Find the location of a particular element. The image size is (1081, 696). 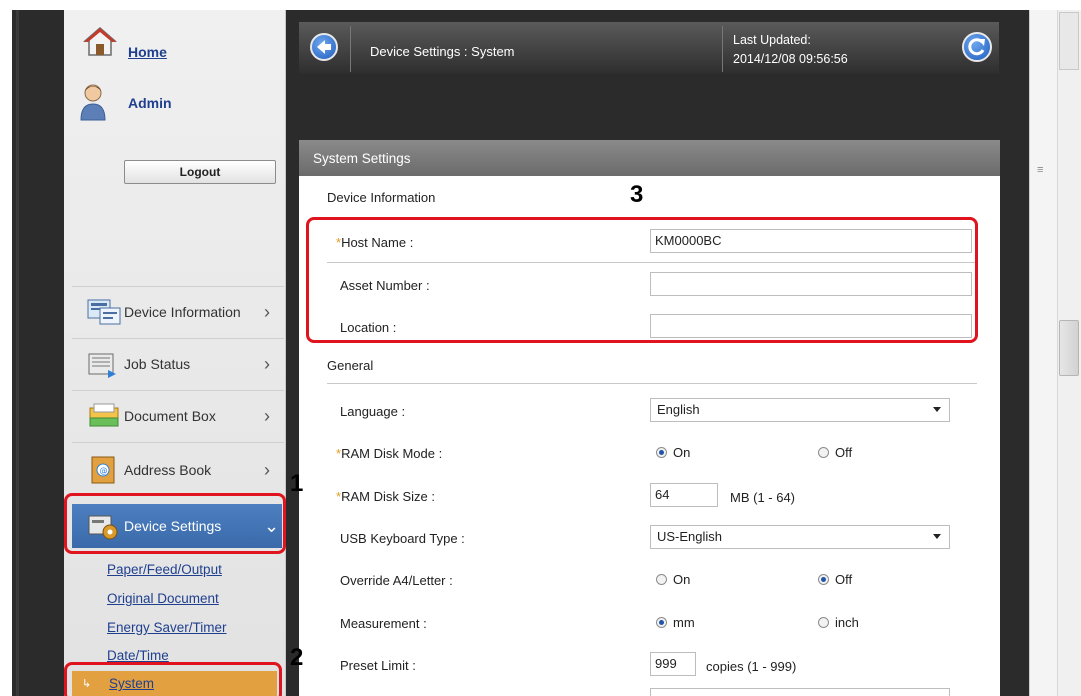

arrow-left-icon is located at coordinates (324, 47).